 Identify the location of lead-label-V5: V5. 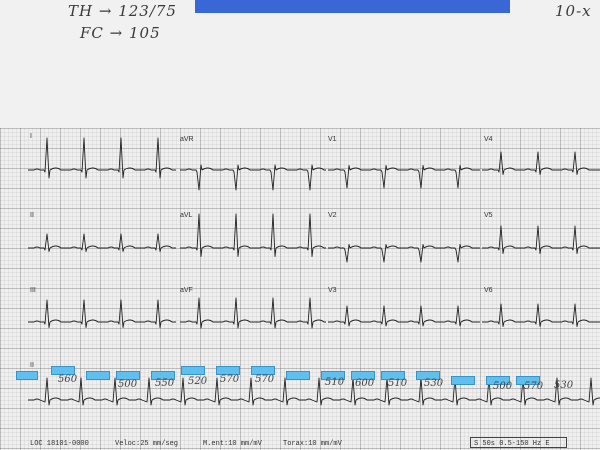
(488, 215).